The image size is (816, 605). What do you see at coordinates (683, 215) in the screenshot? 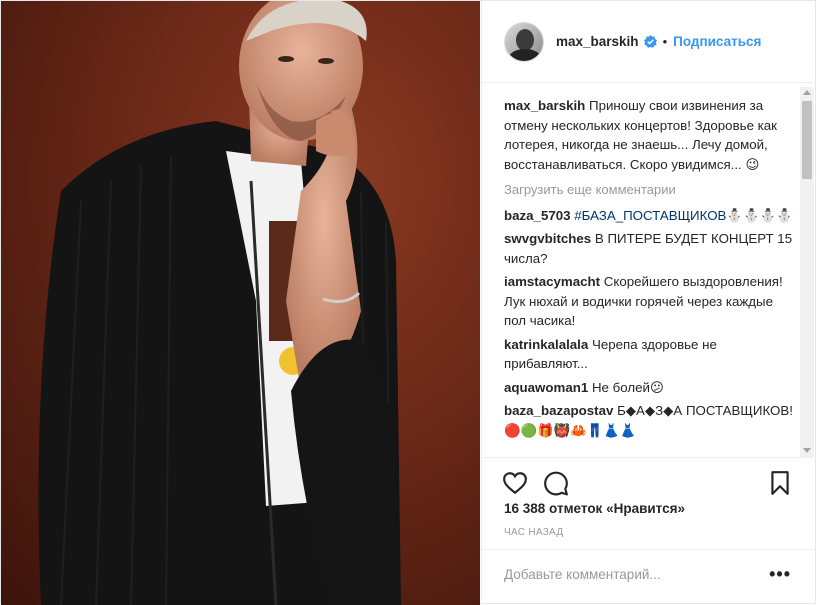
I see `comment-text: #БАЗА_ПОСТАВЩИКОВ⛄⛄⛄⛄` at bounding box center [683, 215].